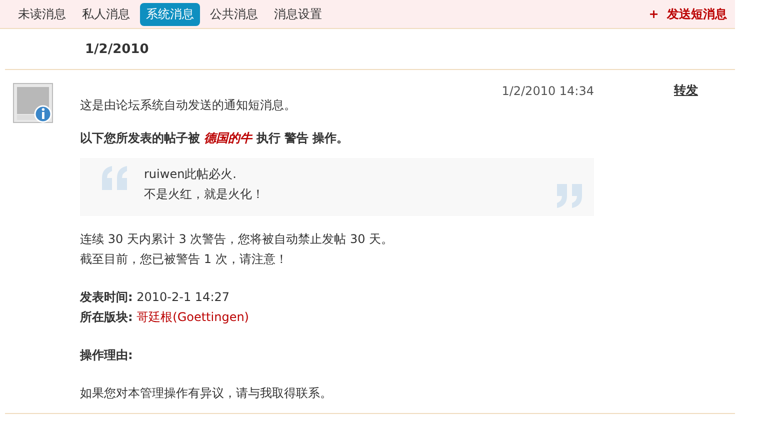 This screenshot has width=759, height=433. I want to click on quote-text: 不是火红，就是火化！, so click(204, 194).